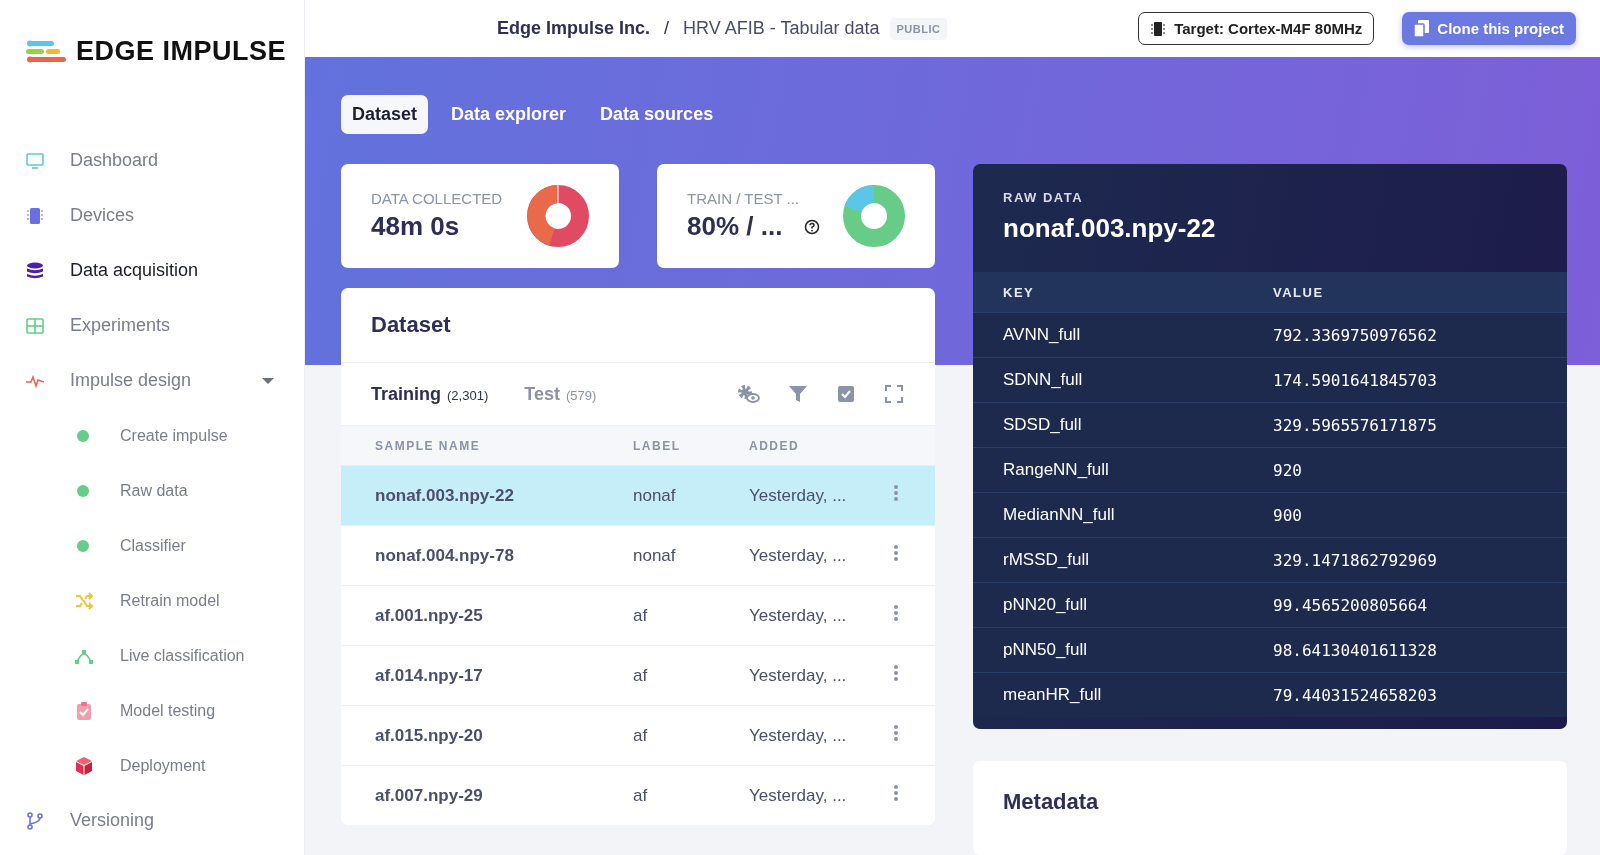  Describe the element at coordinates (1123, 335) in the screenshot. I see `key-cell: AVNN_full` at that location.